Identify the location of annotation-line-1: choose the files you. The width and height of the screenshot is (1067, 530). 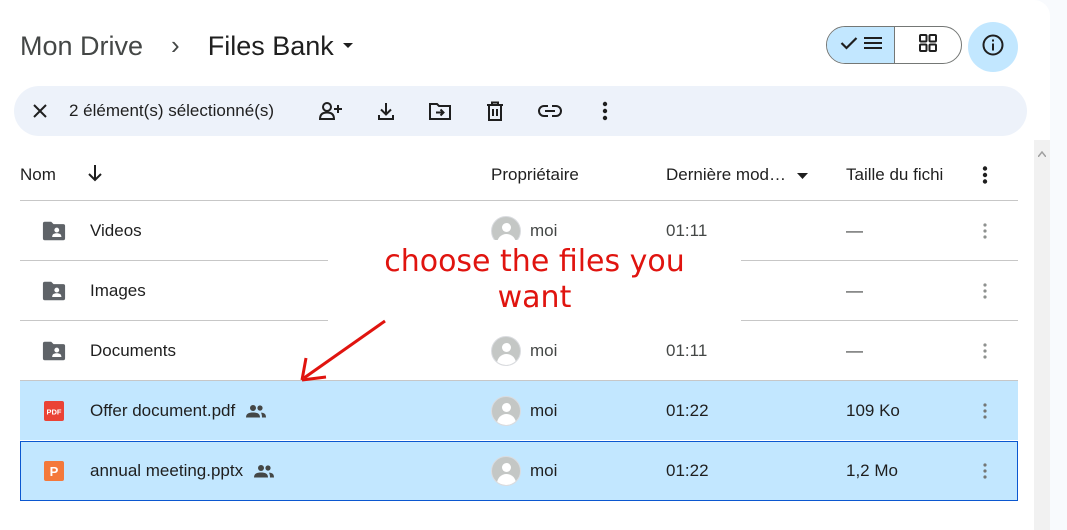
(534, 261).